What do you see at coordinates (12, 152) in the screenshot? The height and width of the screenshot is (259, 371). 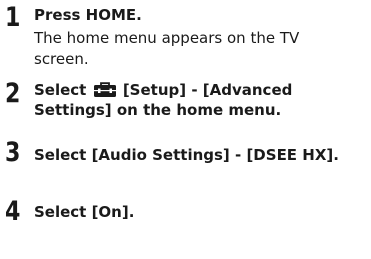 I see `step-number-3: 3` at bounding box center [12, 152].